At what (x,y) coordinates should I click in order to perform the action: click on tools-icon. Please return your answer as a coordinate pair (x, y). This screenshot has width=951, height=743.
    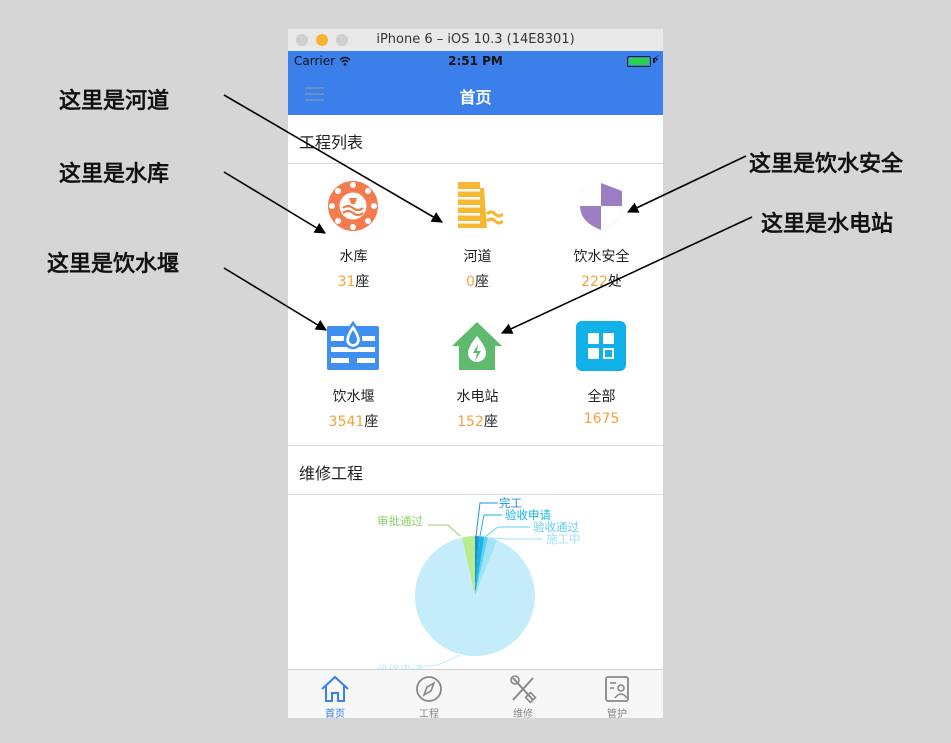
    Looking at the image, I should click on (523, 689).